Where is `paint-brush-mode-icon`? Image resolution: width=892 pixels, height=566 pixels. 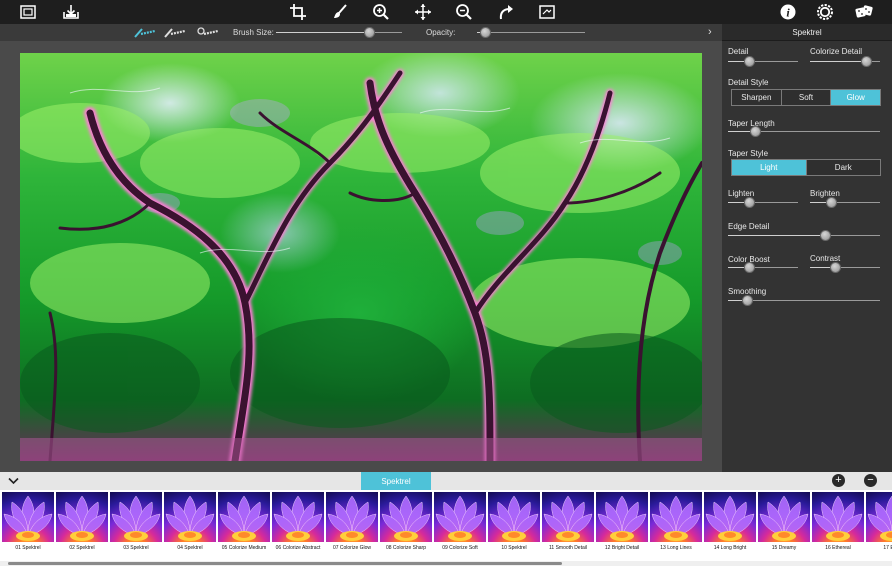
paint-brush-mode-icon is located at coordinates (145, 32).